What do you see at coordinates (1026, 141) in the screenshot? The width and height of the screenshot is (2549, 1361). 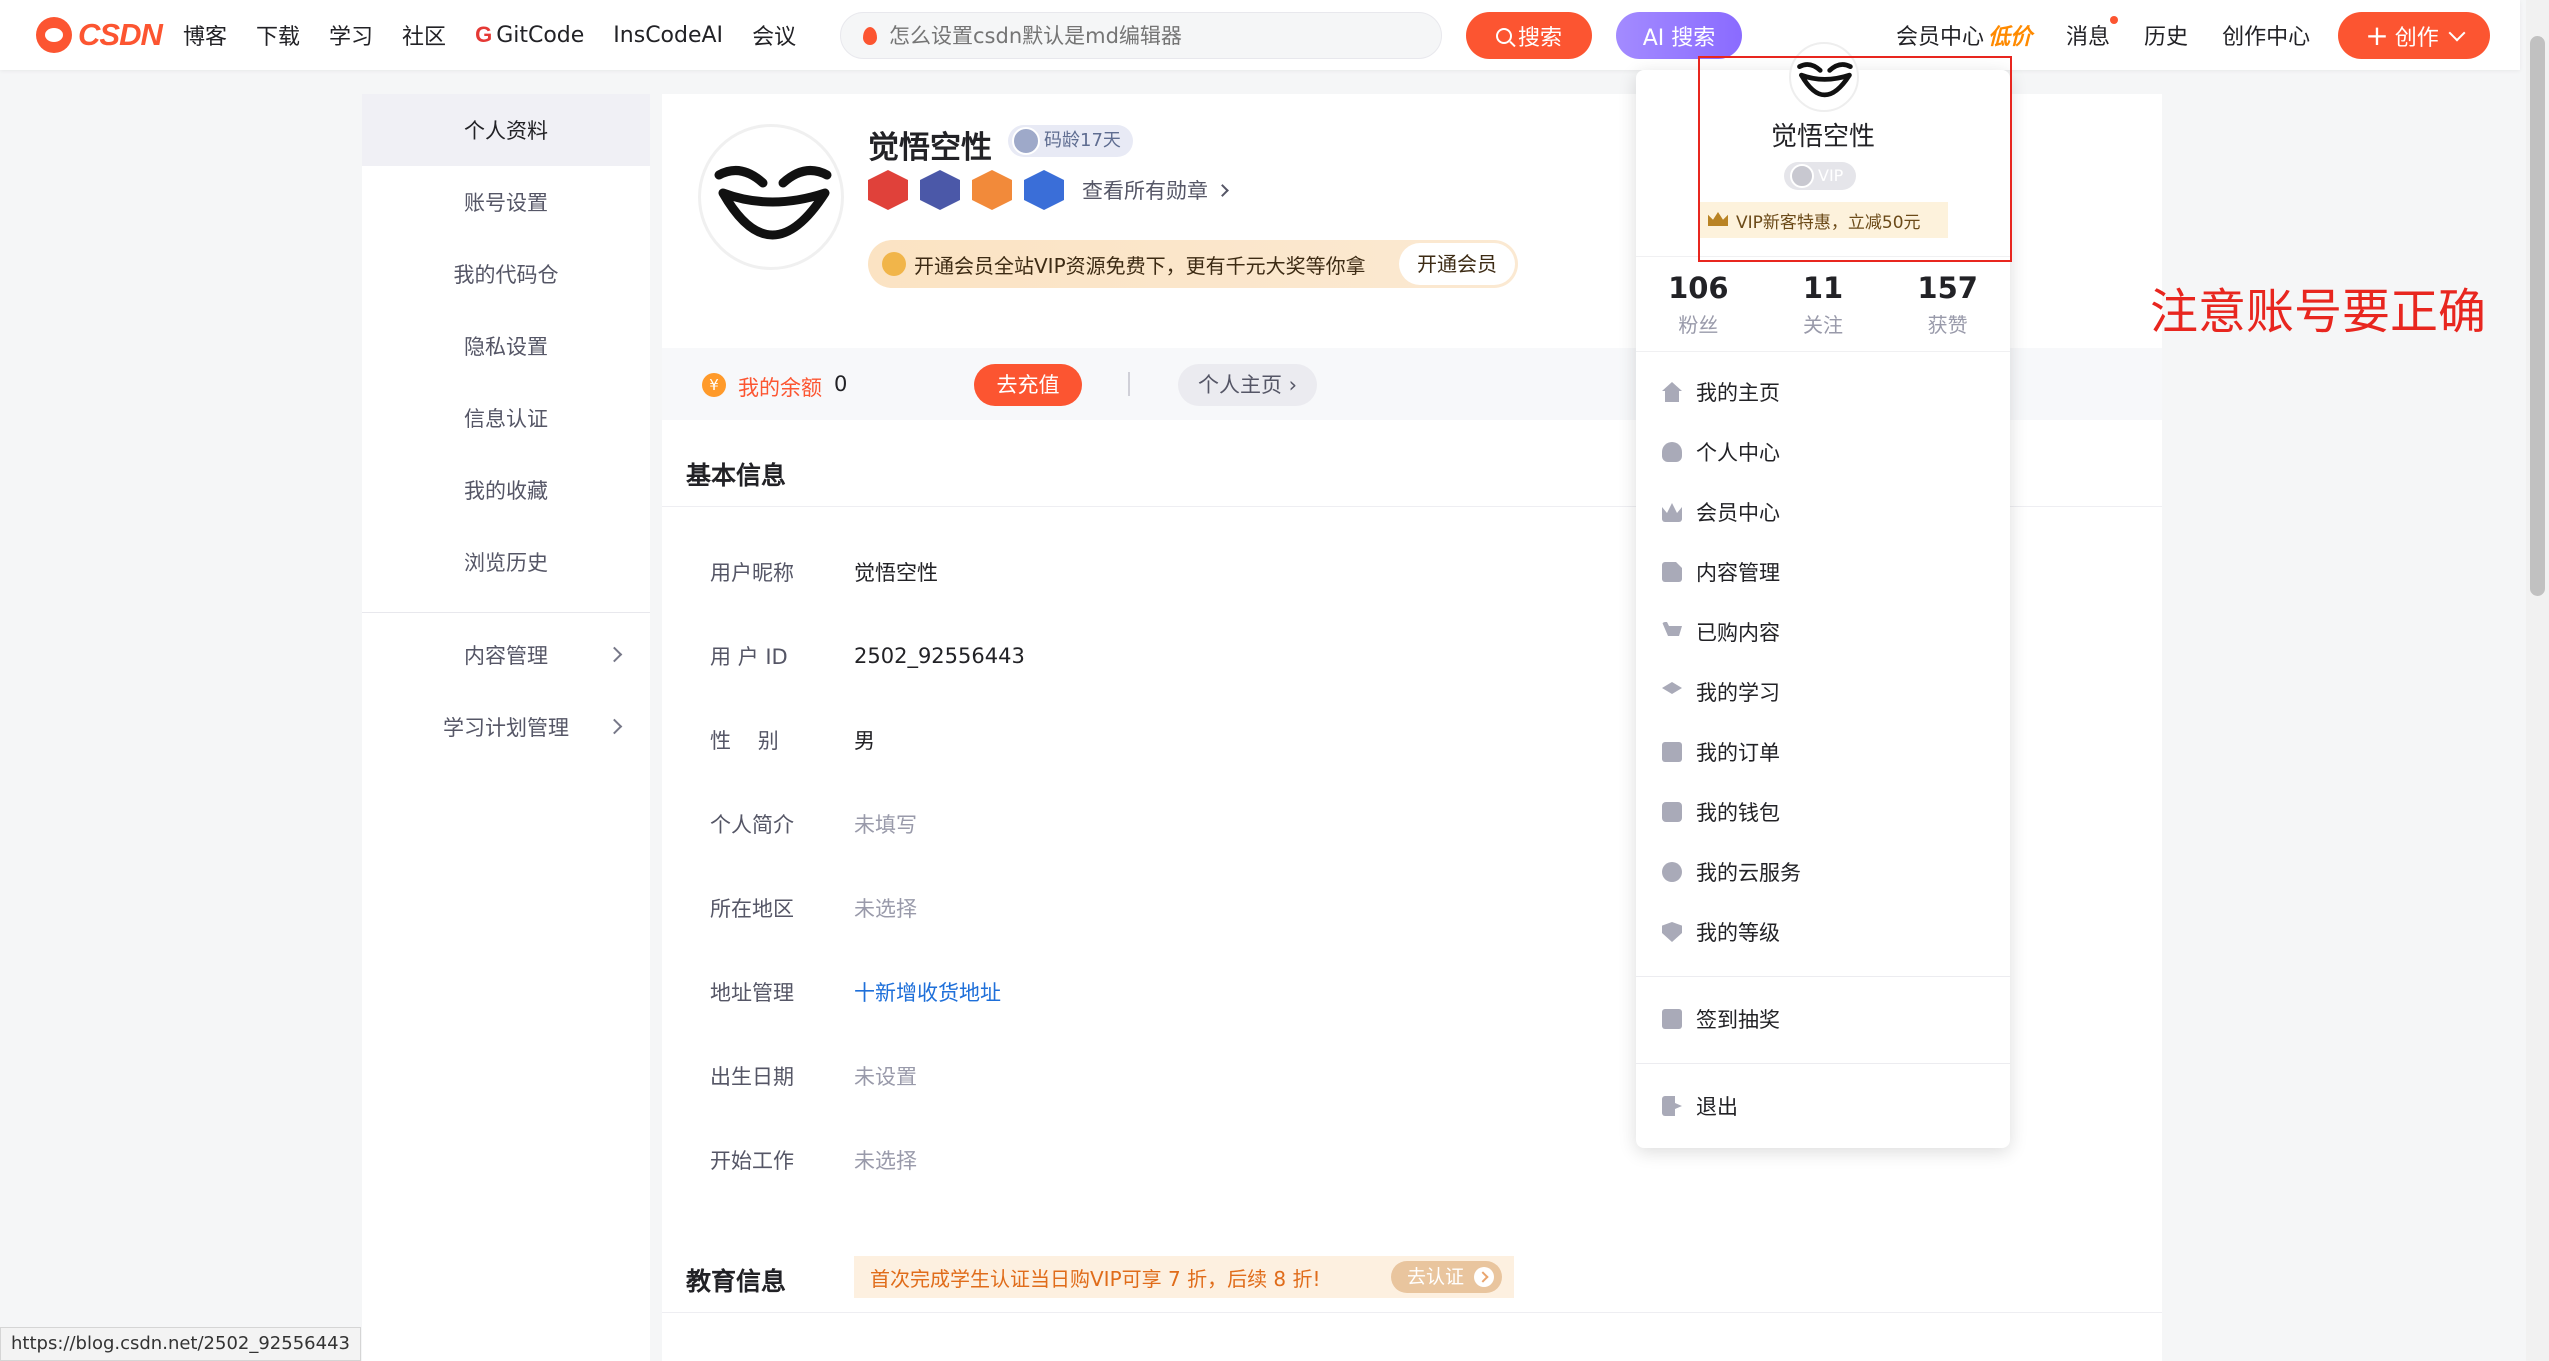 I see `code-age-icon` at bounding box center [1026, 141].